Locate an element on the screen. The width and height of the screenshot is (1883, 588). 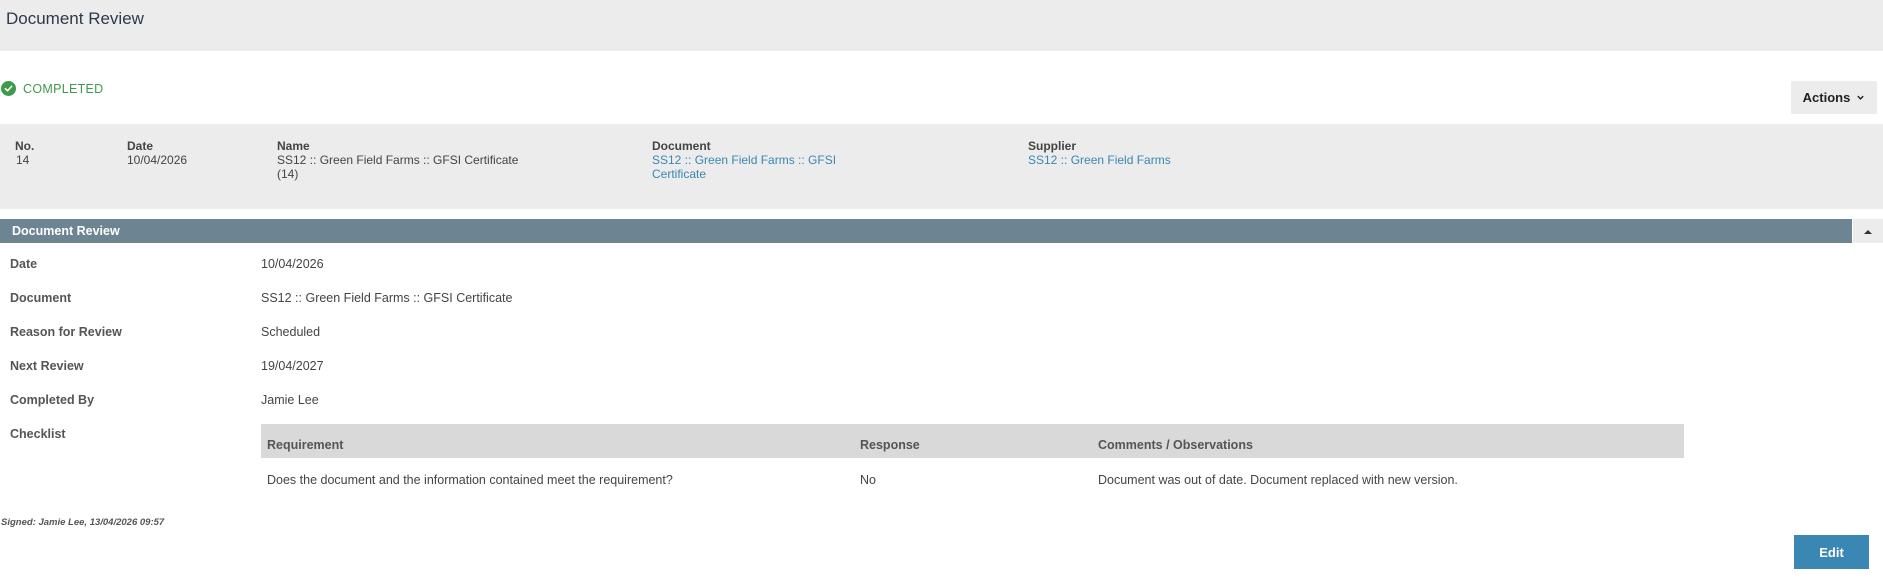
reason-value: Scheduled is located at coordinates (291, 332).